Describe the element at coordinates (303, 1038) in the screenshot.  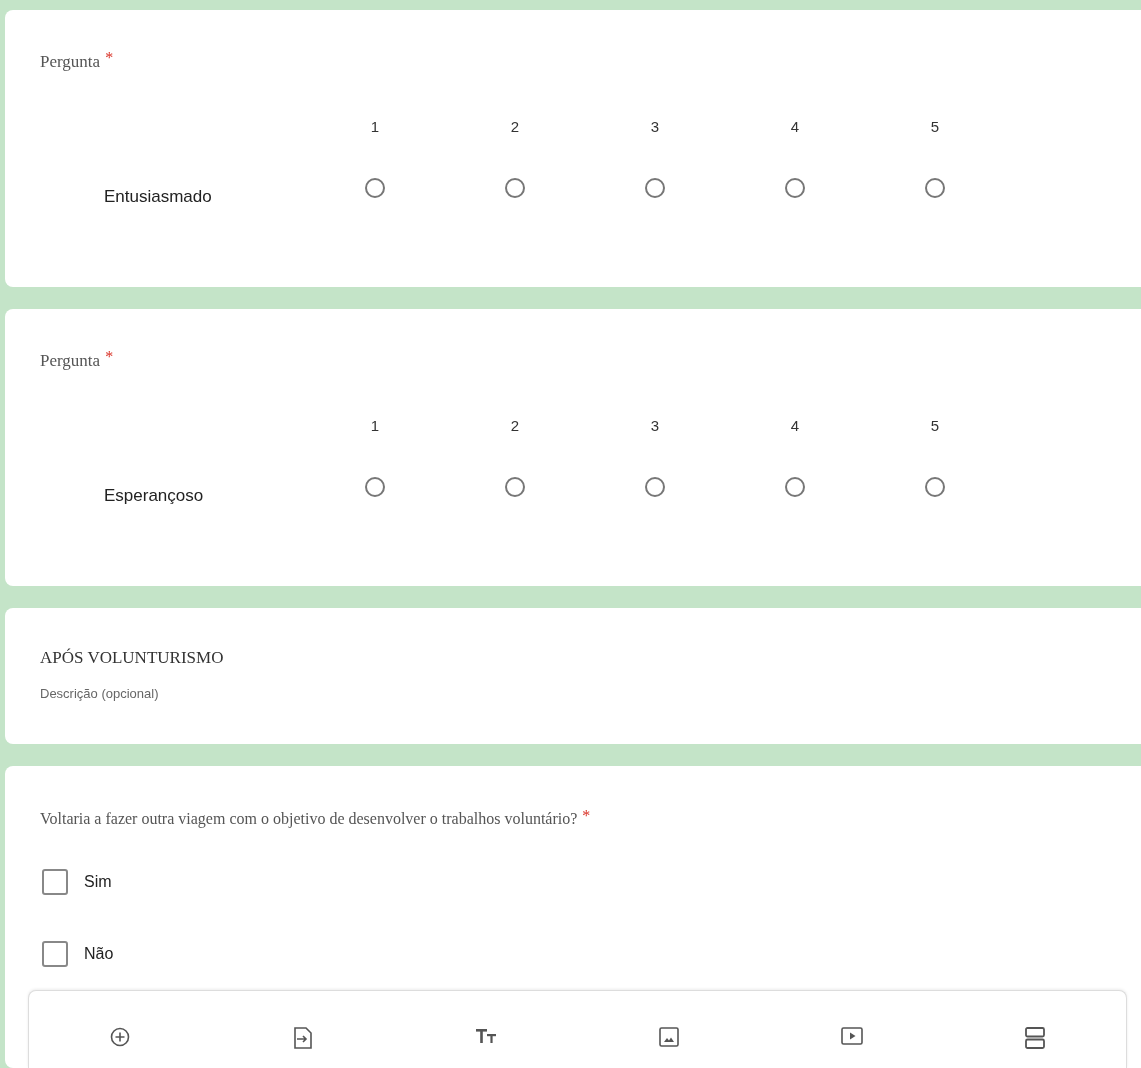
I see `import-icon` at that location.